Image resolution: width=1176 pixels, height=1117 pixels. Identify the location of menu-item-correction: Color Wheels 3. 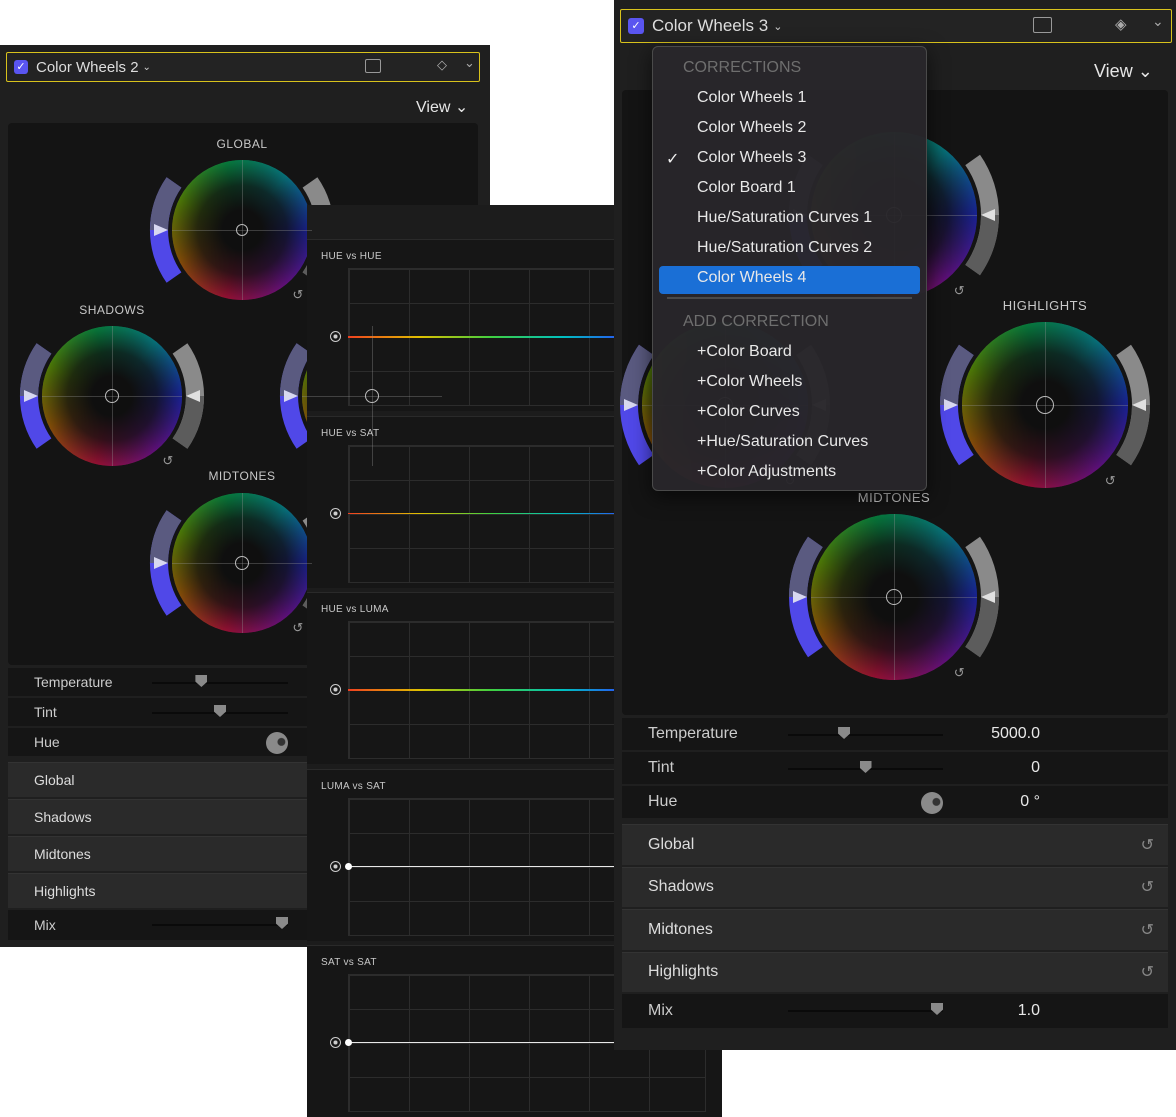
(751, 158).